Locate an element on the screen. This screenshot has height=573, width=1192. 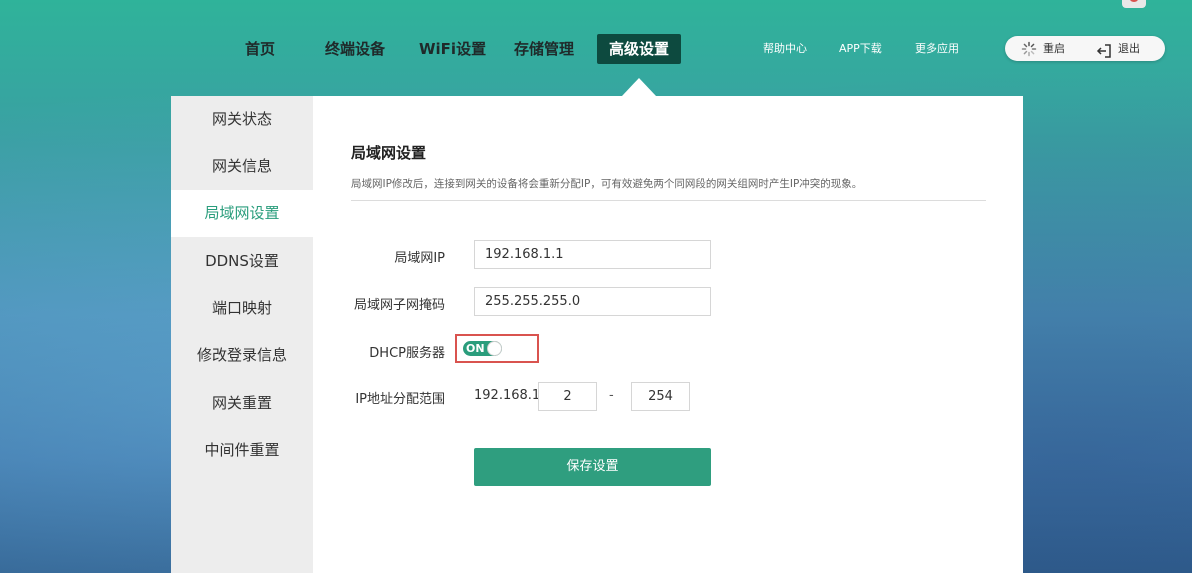
logout-label: 退出 is located at coordinates (1129, 48).